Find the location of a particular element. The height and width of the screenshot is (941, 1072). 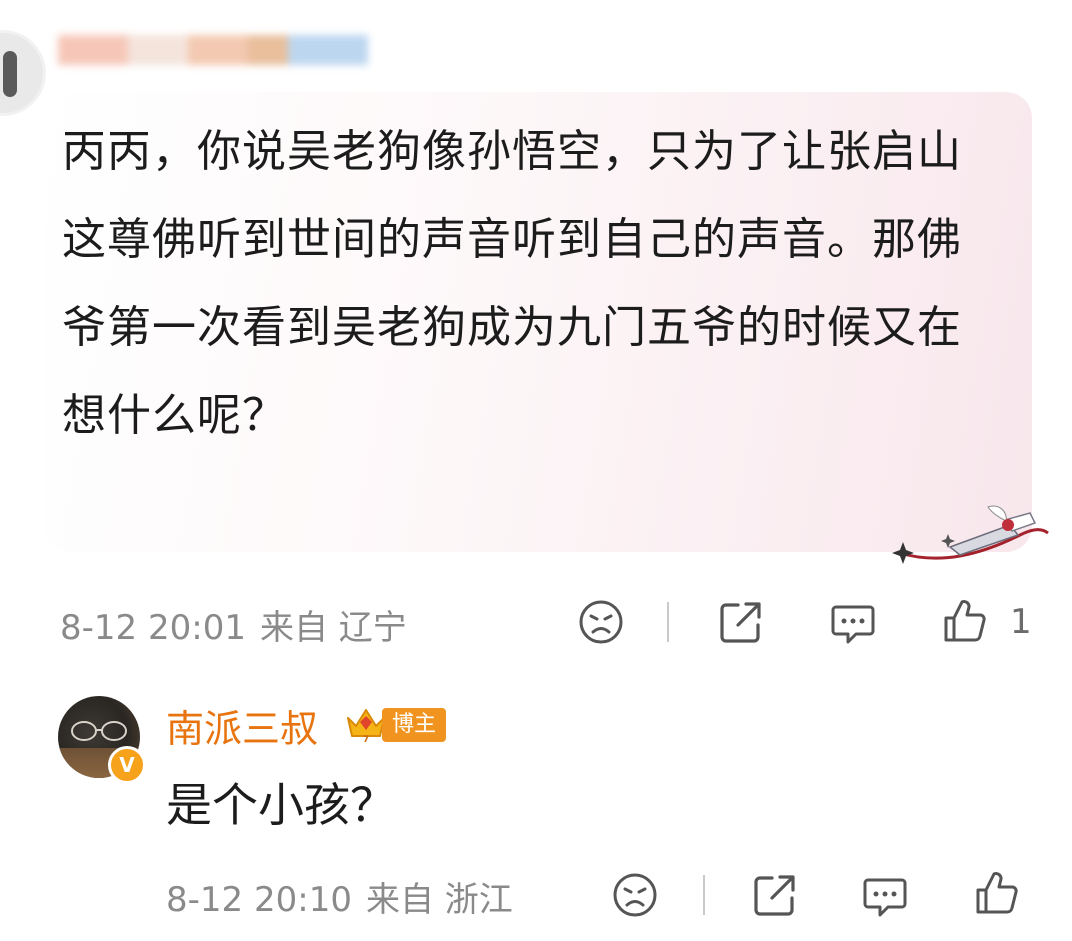

comment-meta: 8-12 20:01 来自 辽宁 is located at coordinates (233, 624).